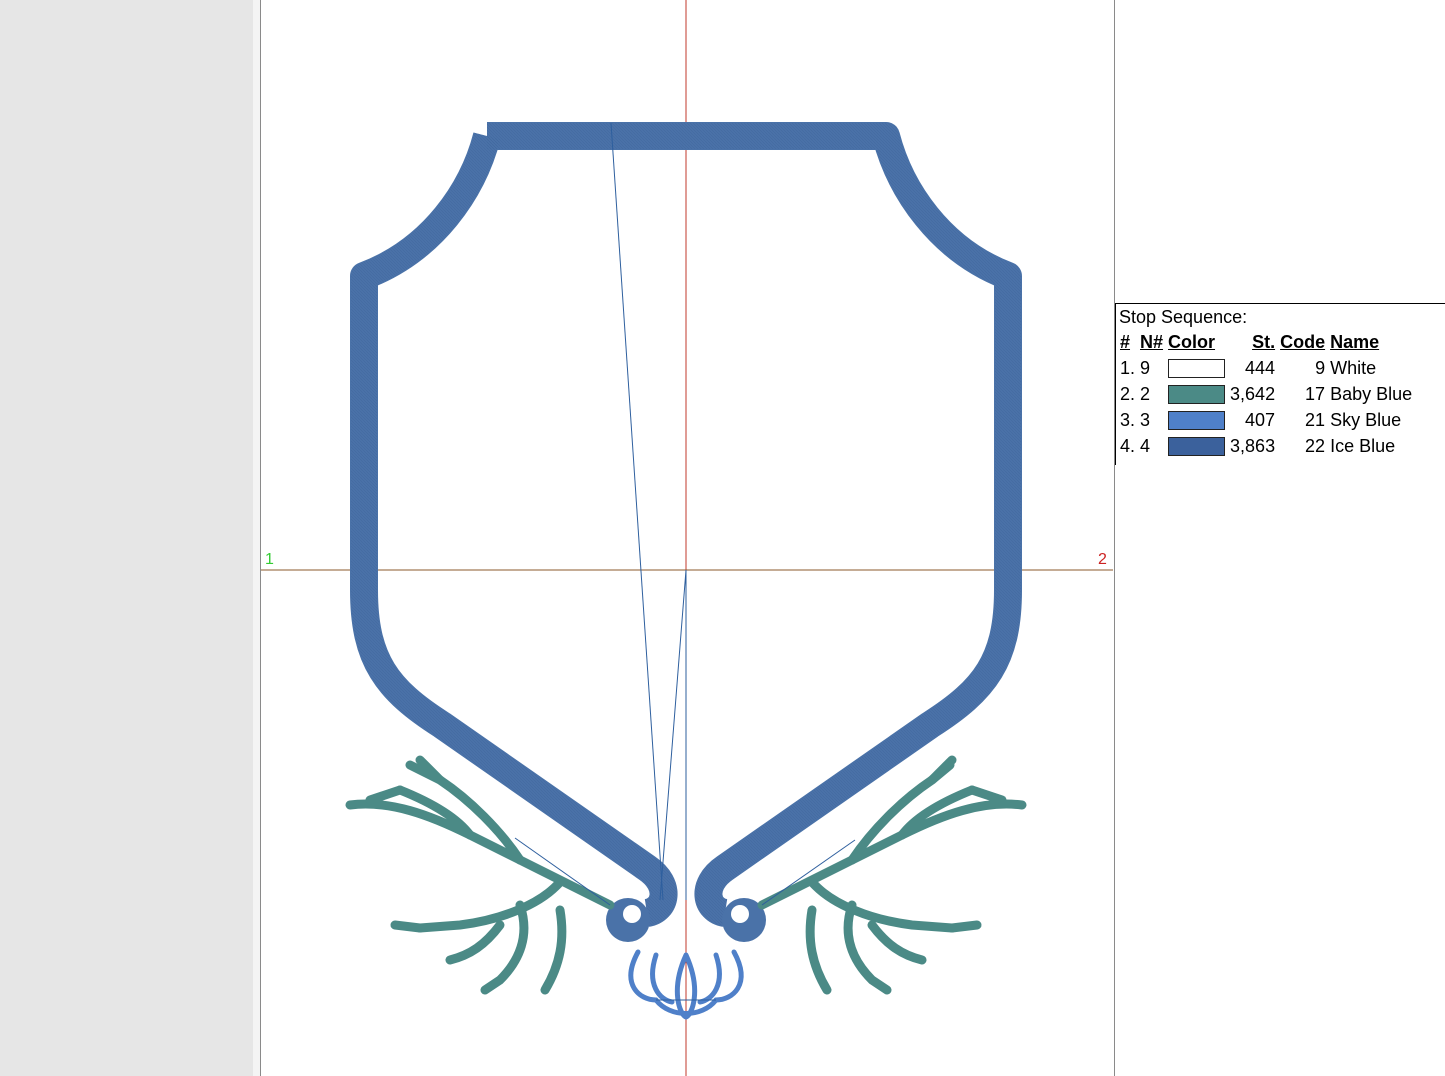 The width and height of the screenshot is (1445, 1076). Describe the element at coordinates (1128, 367) in the screenshot. I see `row-index: 1.` at that location.